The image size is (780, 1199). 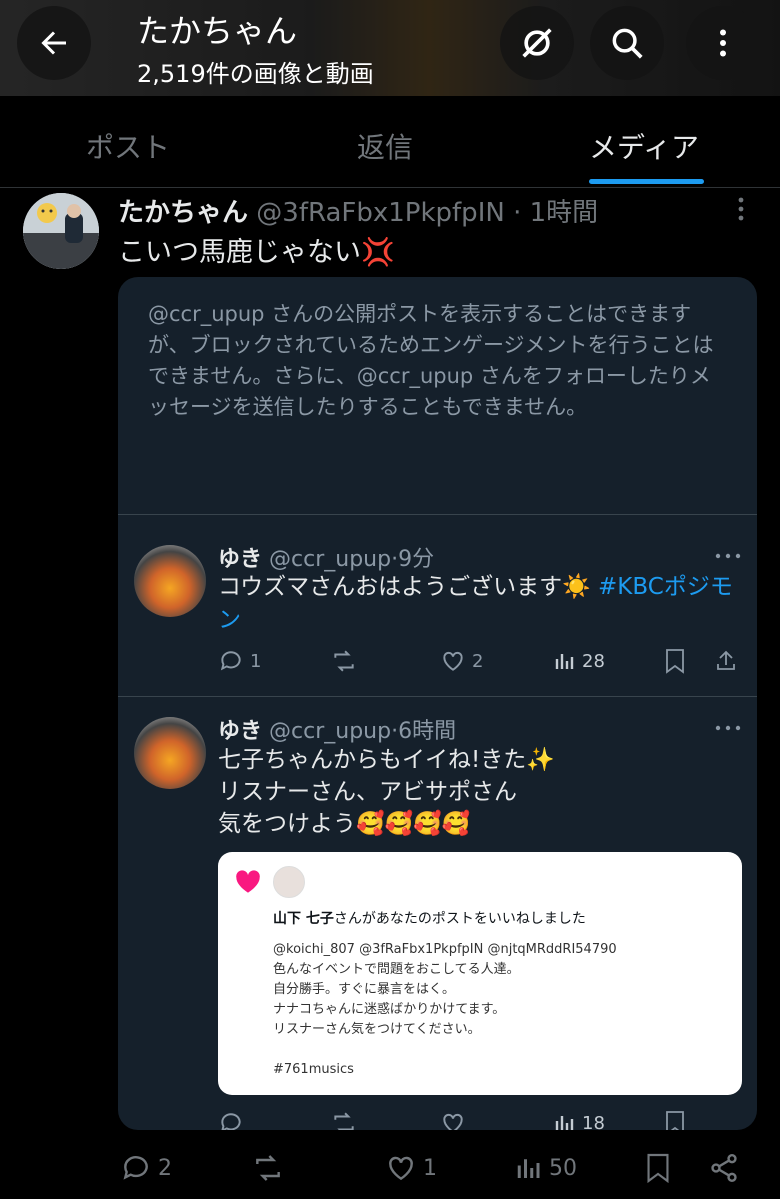 I want to click on tab-posts: ポスト, so click(x=128, y=146).